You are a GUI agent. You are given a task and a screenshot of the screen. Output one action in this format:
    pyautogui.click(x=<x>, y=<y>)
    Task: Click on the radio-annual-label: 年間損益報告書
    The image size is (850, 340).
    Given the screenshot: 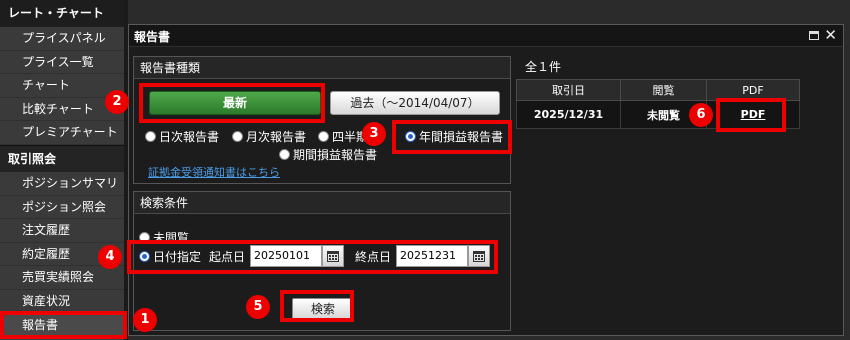 What is the action you would take?
    pyautogui.click(x=461, y=137)
    